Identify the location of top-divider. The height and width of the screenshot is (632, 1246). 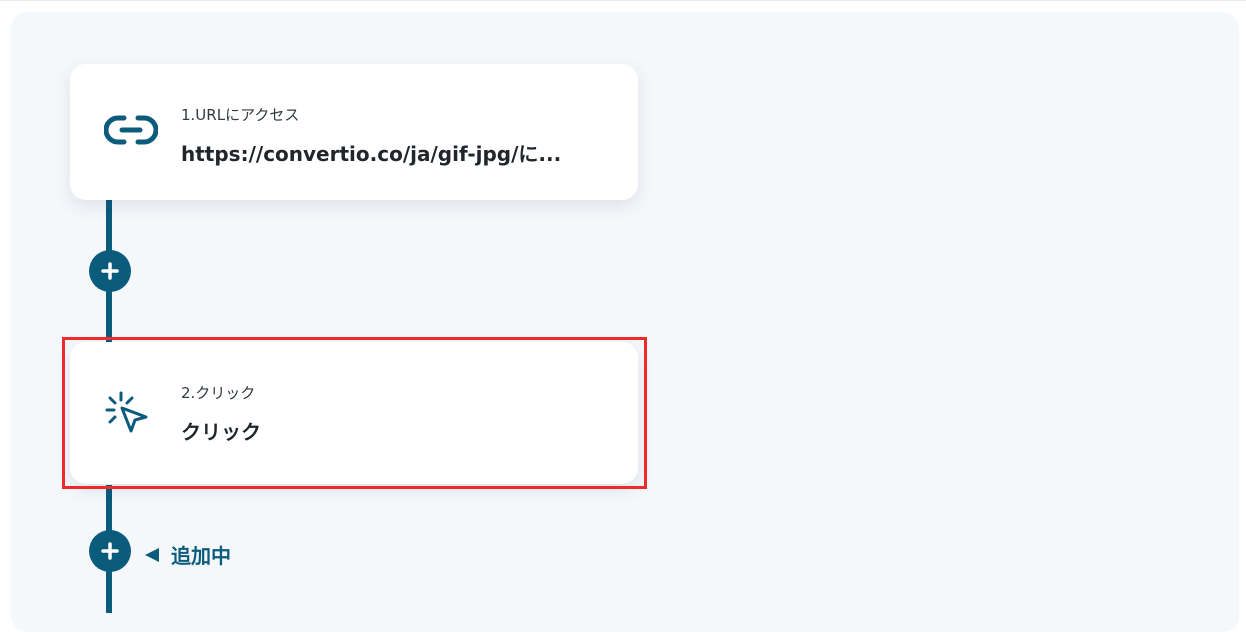
(623, 0).